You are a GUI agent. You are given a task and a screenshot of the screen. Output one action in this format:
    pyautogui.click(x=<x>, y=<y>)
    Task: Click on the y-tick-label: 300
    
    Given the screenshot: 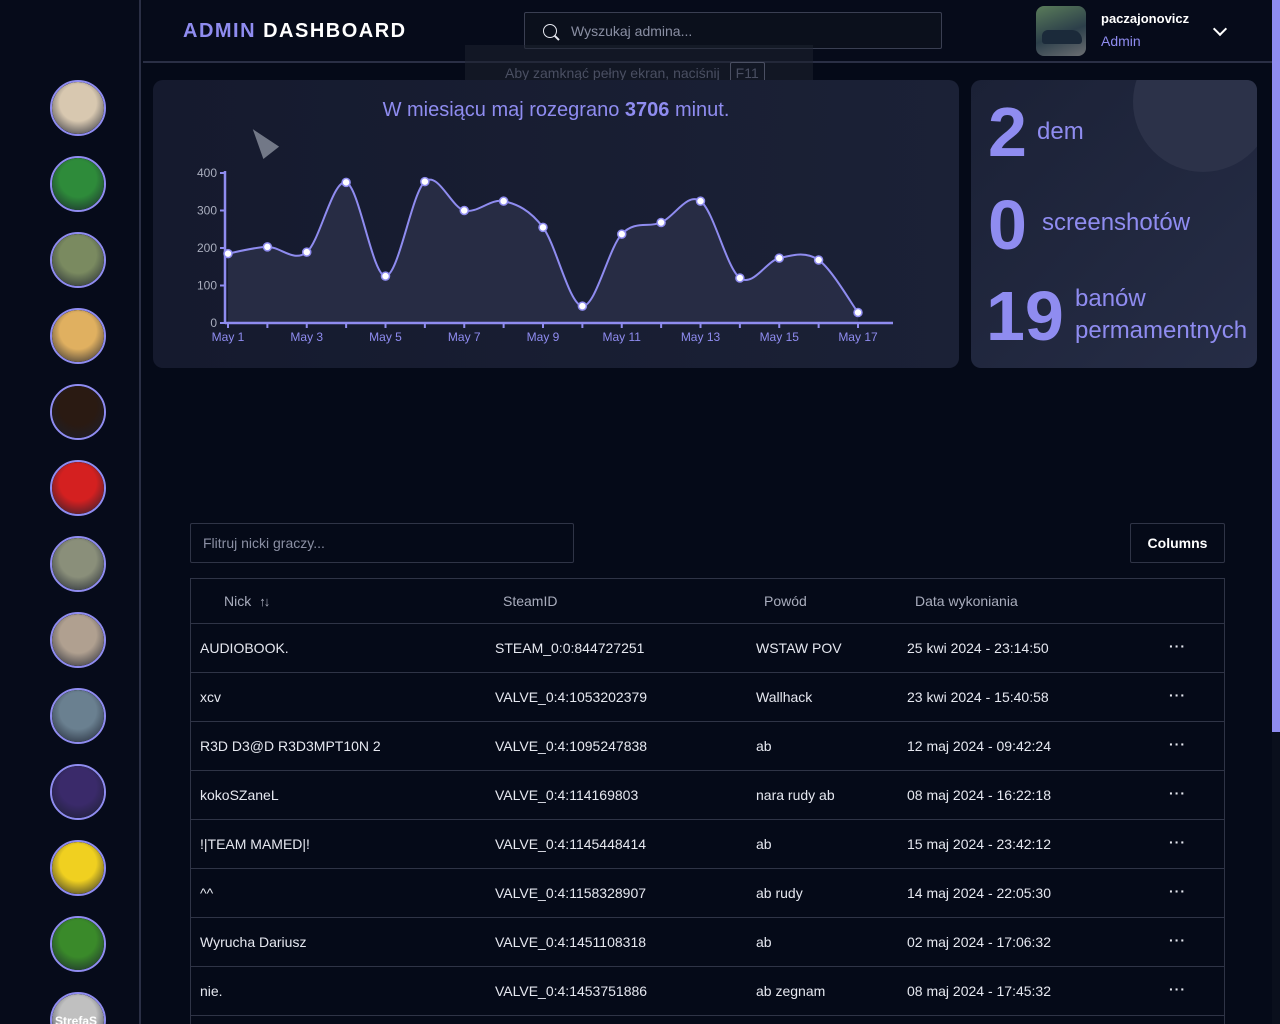 What is the action you would take?
    pyautogui.click(x=207, y=211)
    